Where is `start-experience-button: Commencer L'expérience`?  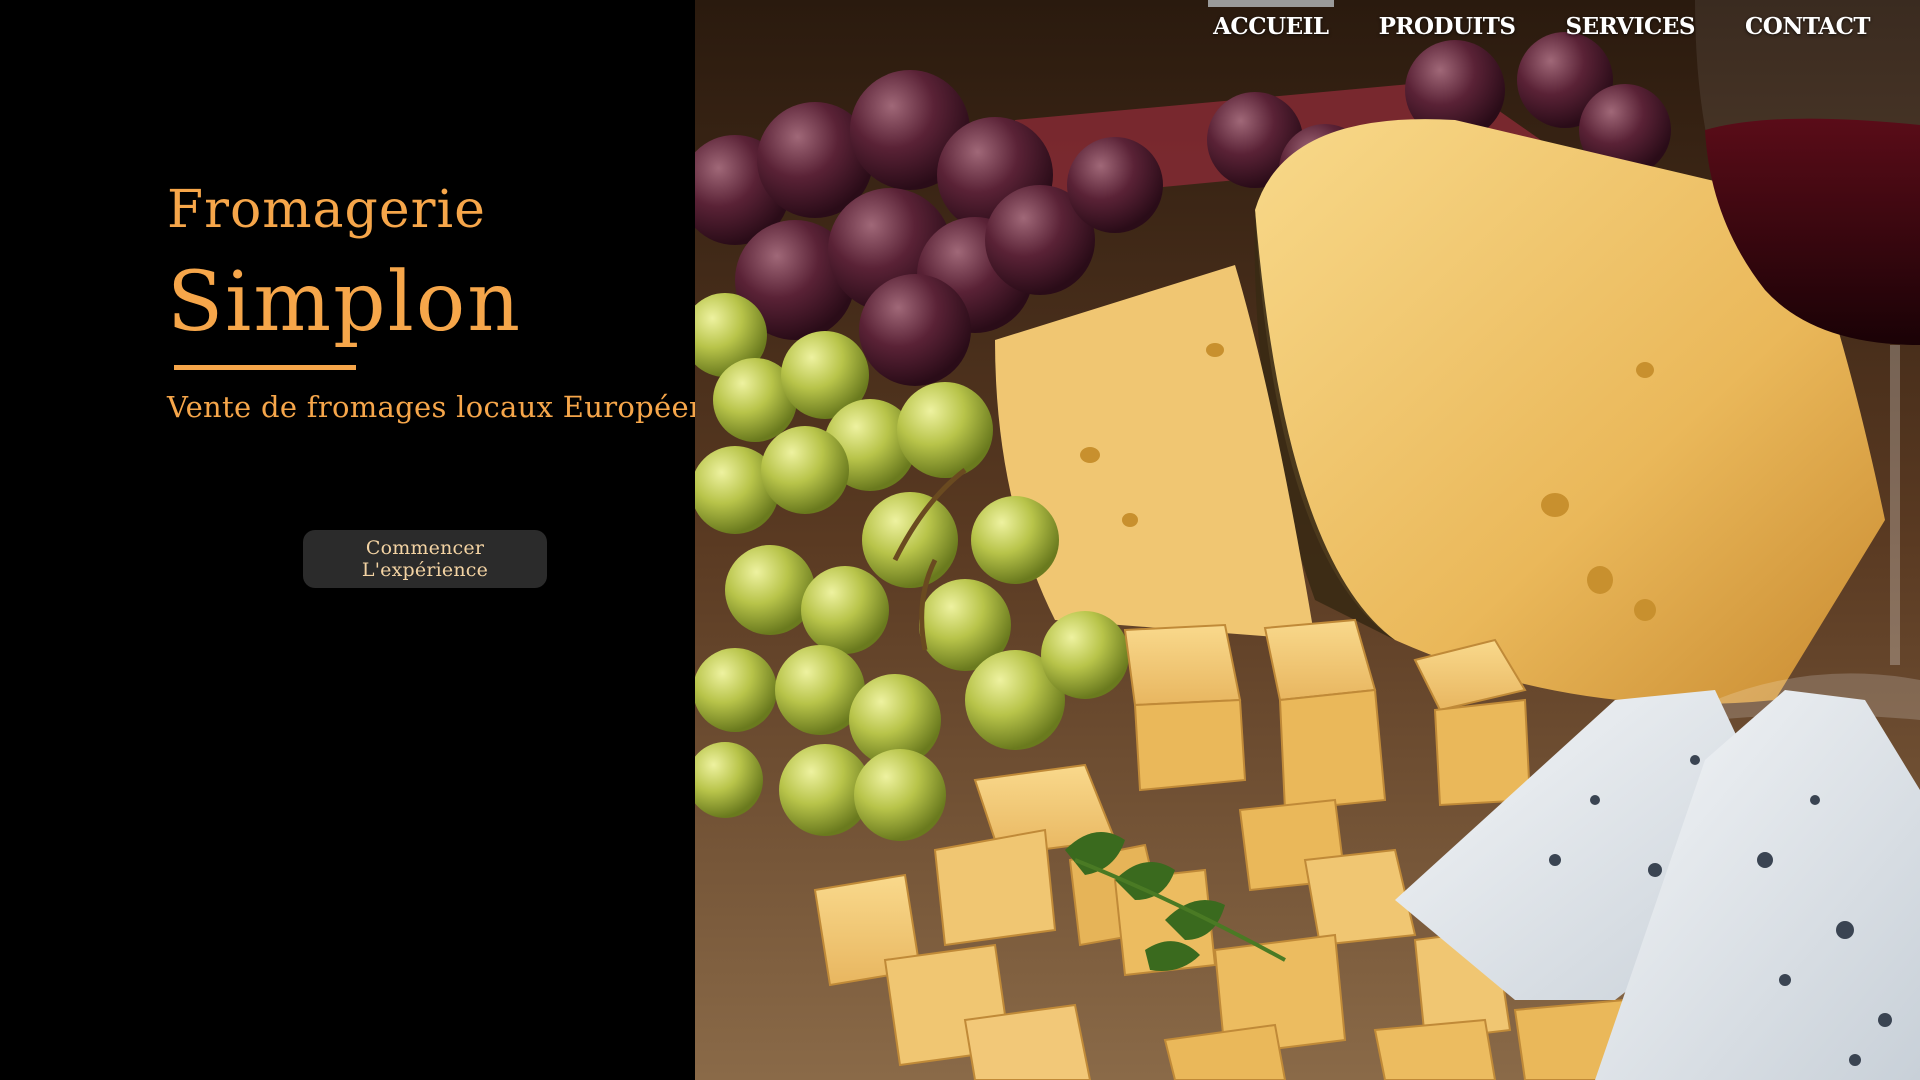
start-experience-button: Commencer L'expérience is located at coordinates (425, 559).